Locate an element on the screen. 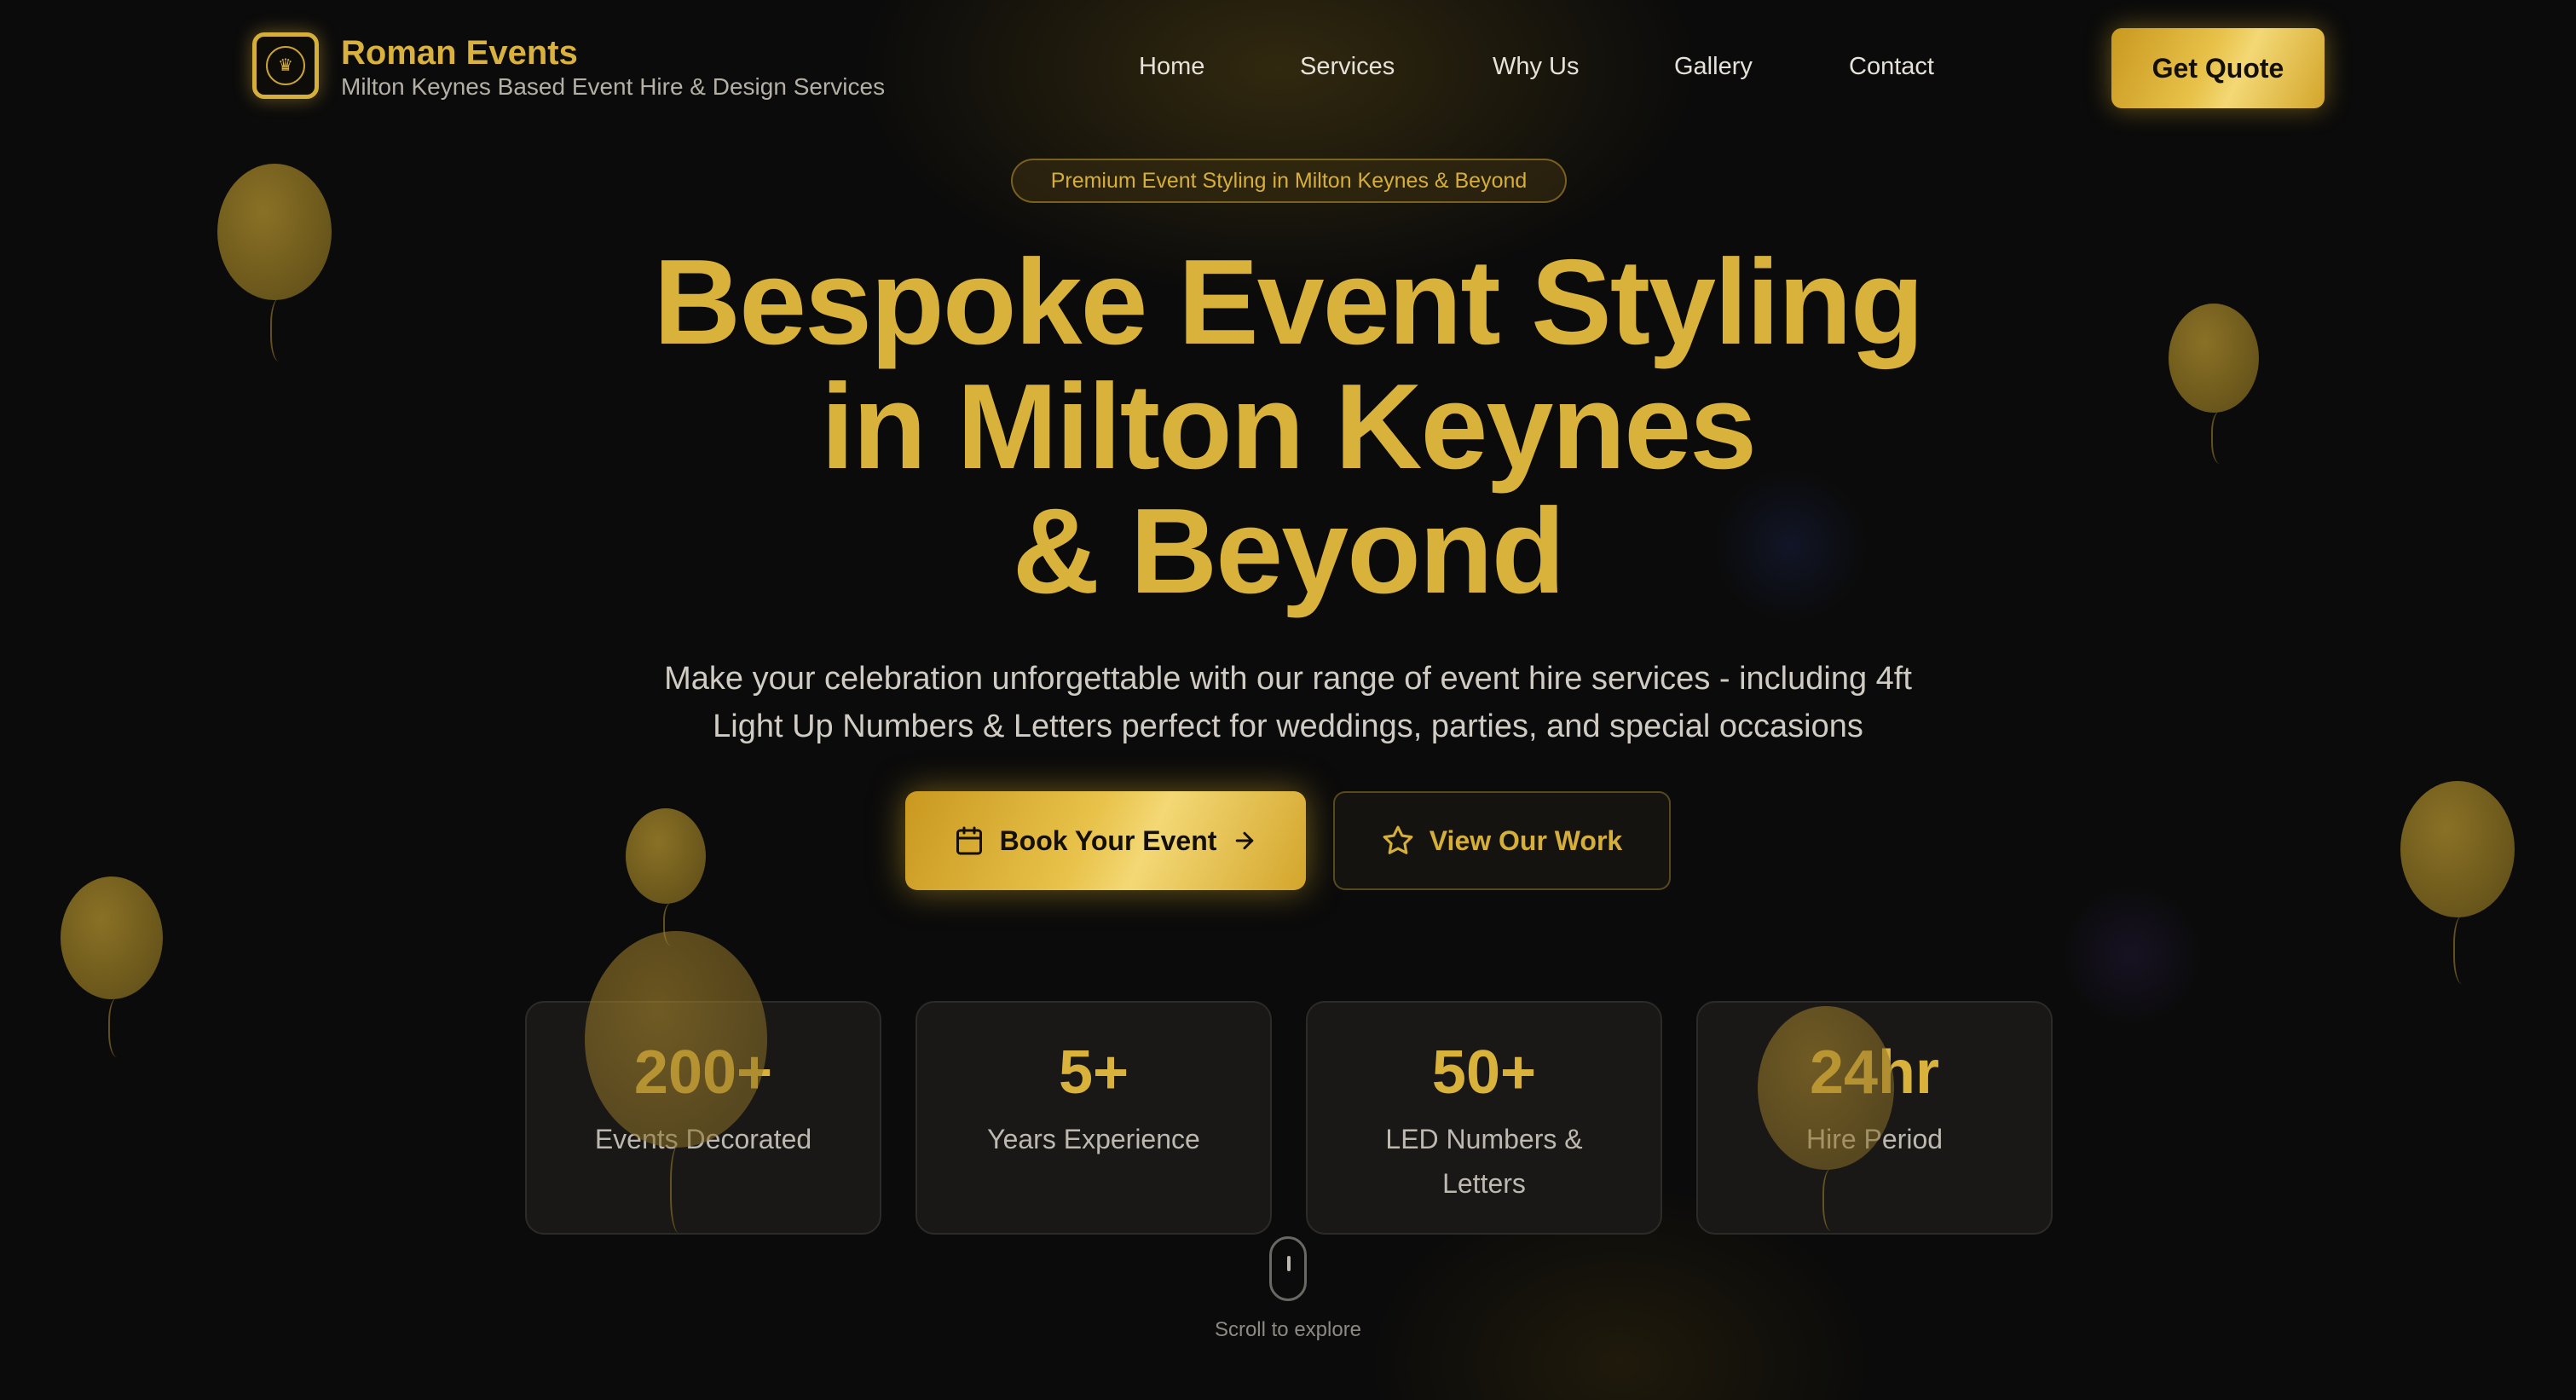 This screenshot has width=2576, height=1400. brand-name: Roman Events is located at coordinates (459, 53).